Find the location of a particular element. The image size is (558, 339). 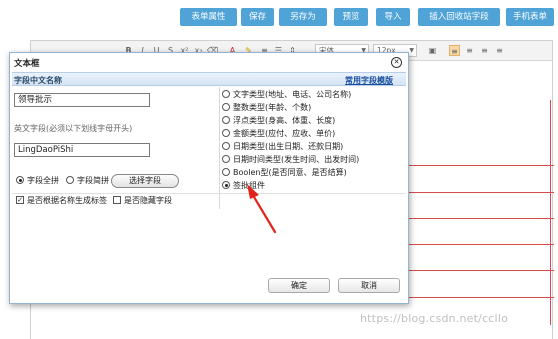

annotation-arrow-icon is located at coordinates (262, 209).